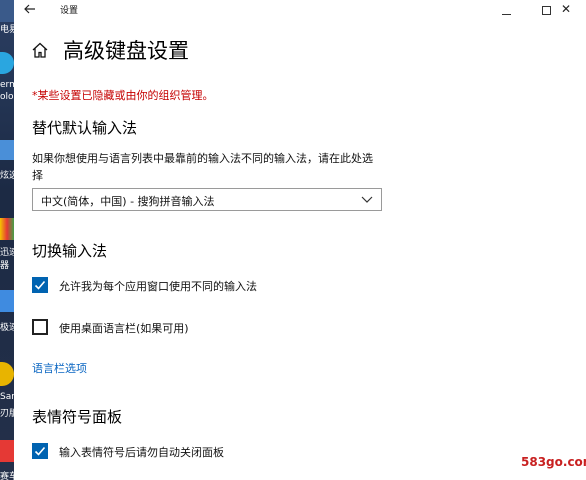  Describe the element at coordinates (300, 10) in the screenshot. I see `title-bar: 设置 ✕` at that location.